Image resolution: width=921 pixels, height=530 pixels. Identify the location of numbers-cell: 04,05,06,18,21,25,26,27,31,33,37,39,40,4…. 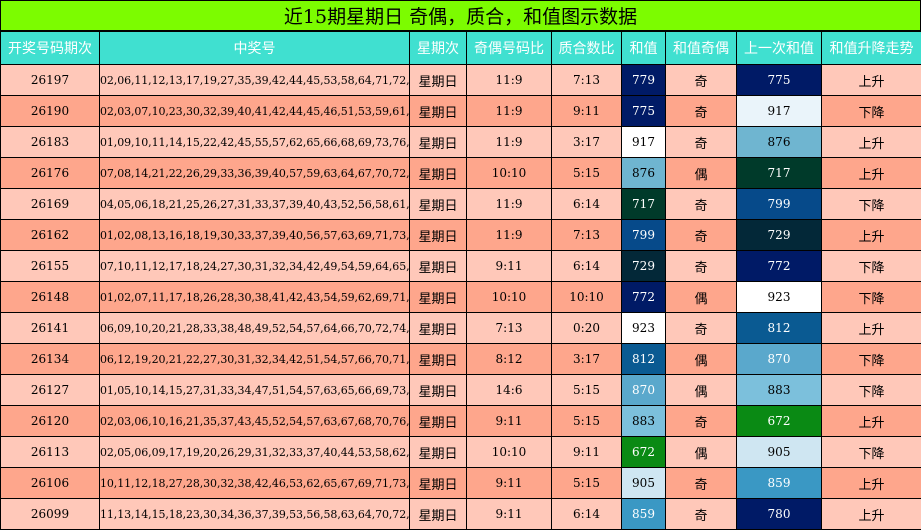
(254, 204).